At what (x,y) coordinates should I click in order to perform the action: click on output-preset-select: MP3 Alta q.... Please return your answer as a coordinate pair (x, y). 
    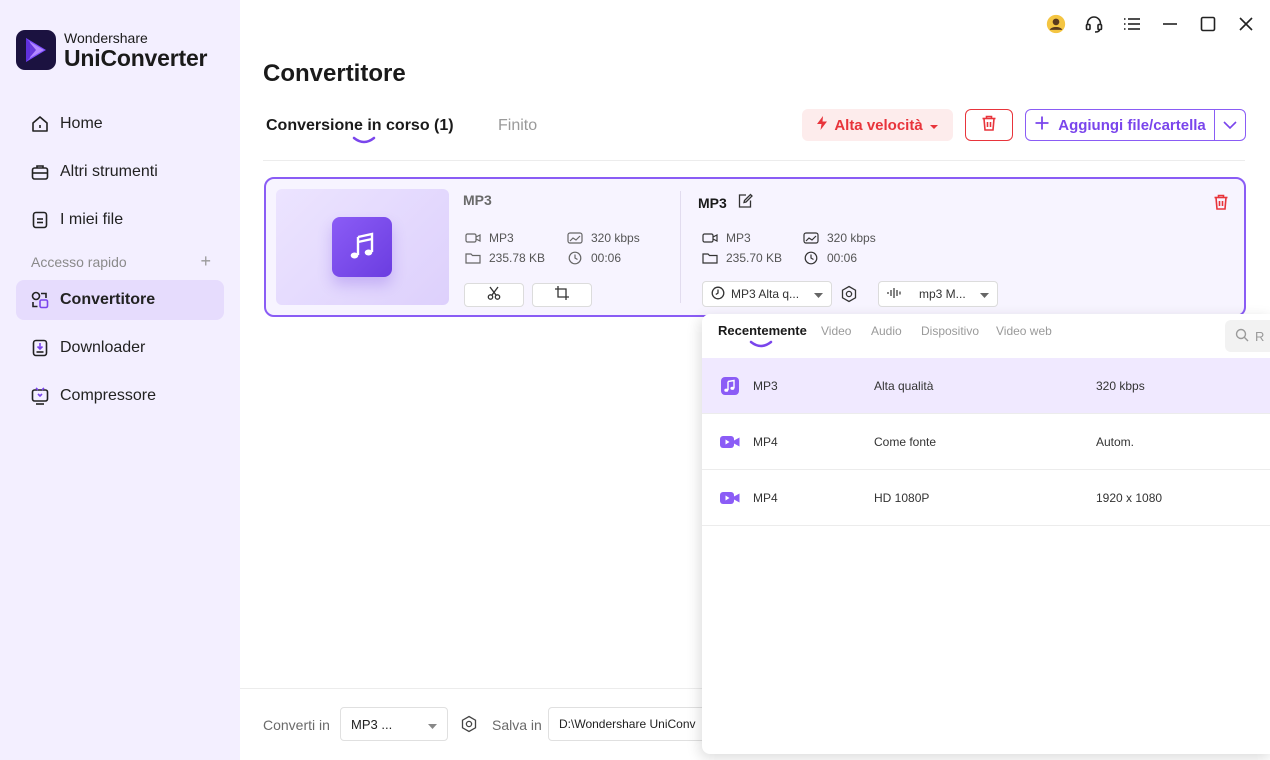
    Looking at the image, I should click on (767, 294).